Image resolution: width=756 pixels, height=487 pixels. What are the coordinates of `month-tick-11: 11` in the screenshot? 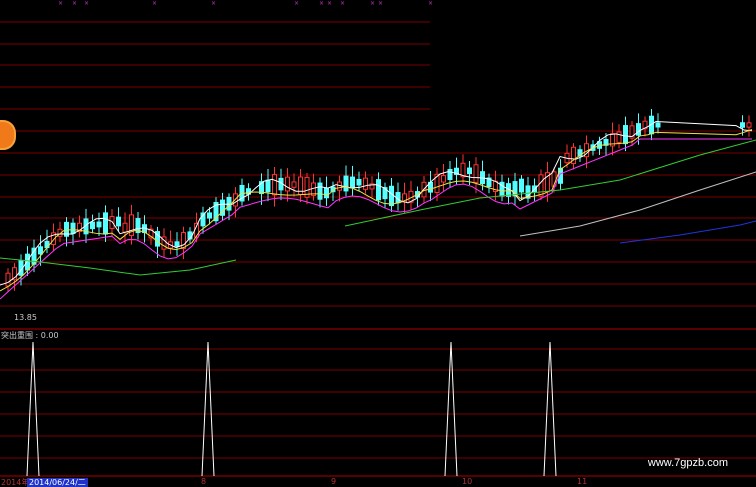 It's located at (582, 481).